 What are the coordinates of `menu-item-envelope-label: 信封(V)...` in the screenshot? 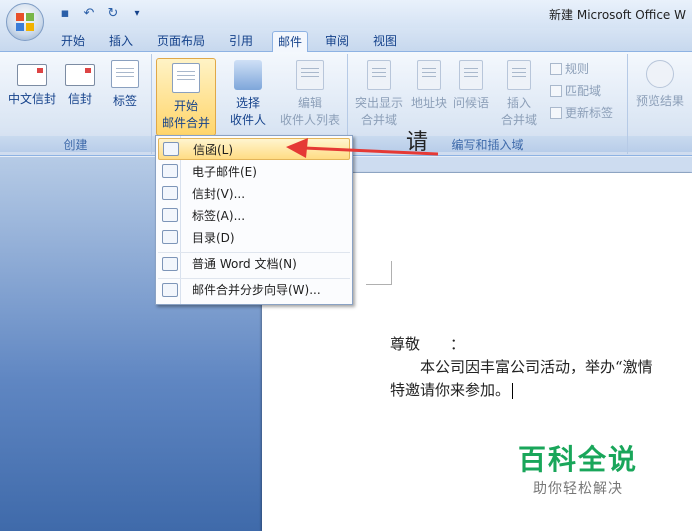 It's located at (219, 193).